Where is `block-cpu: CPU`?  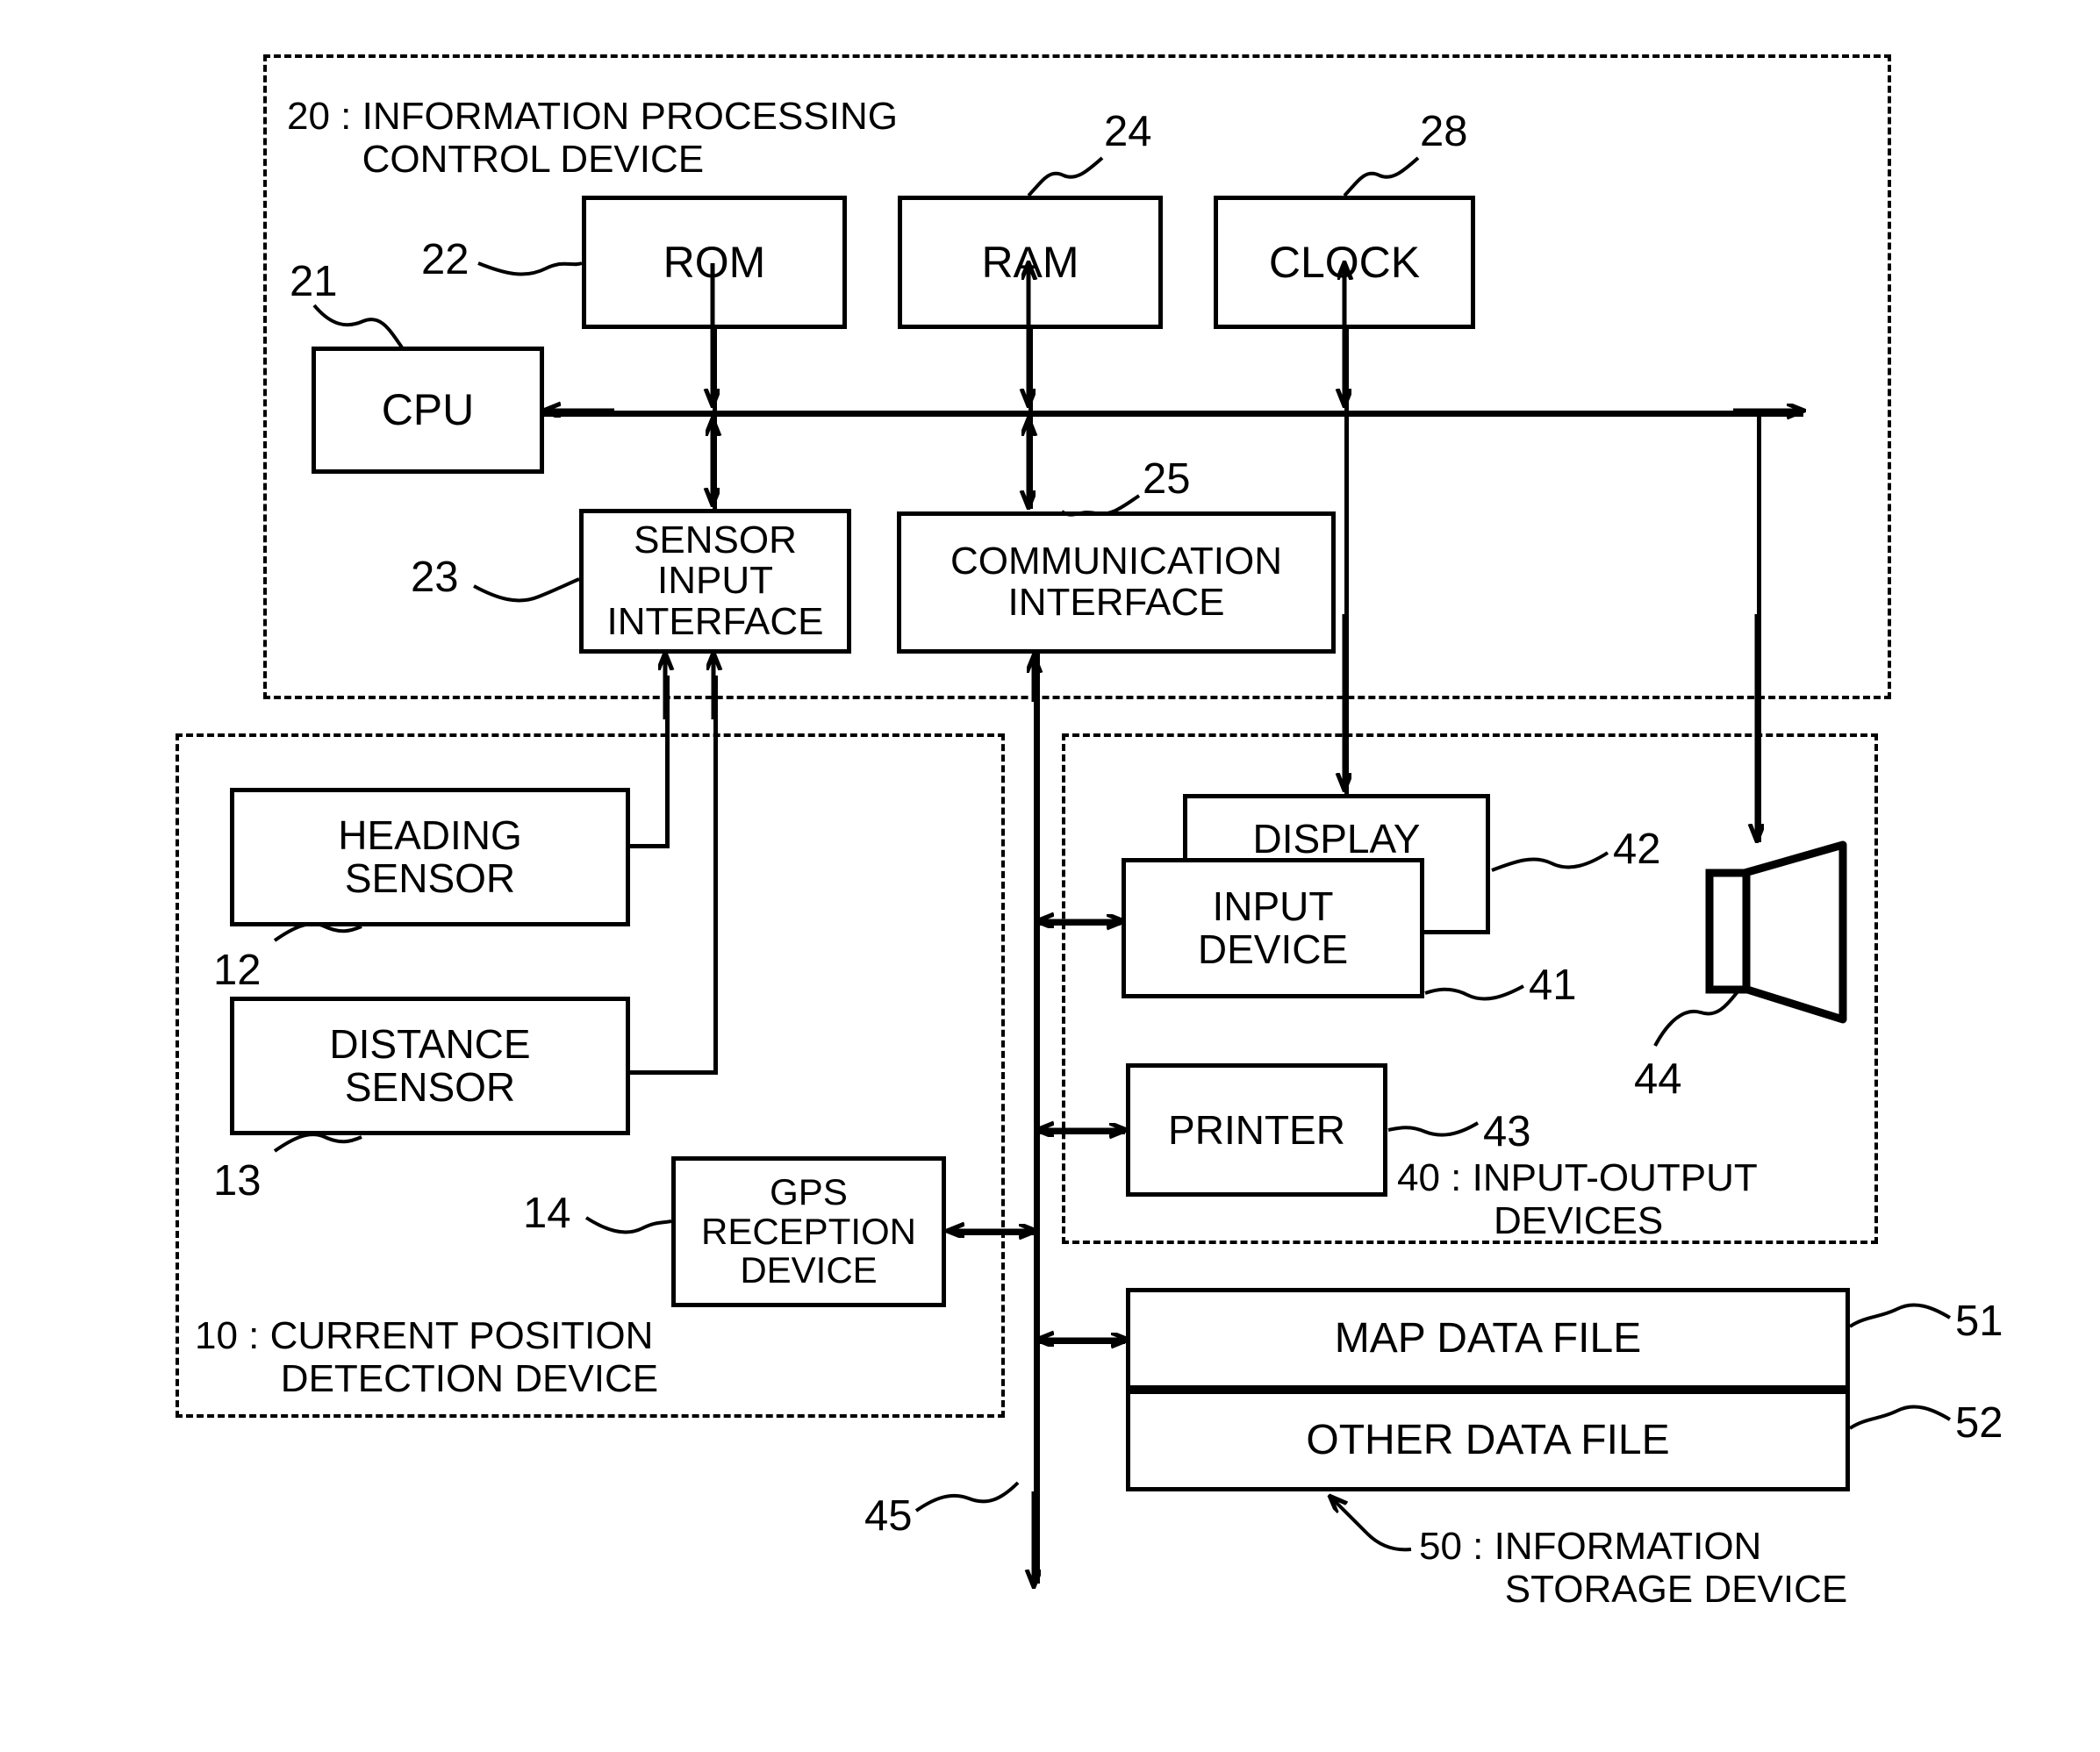 block-cpu: CPU is located at coordinates (428, 410).